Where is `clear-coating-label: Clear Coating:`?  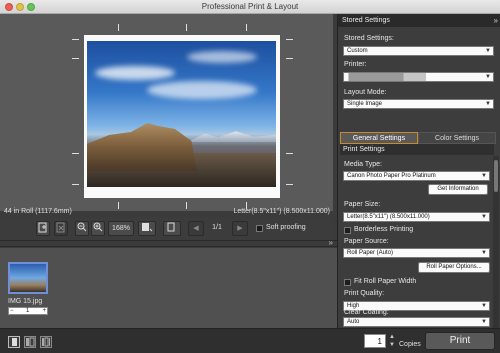 clear-coating-label: Clear Coating: is located at coordinates (366, 312).